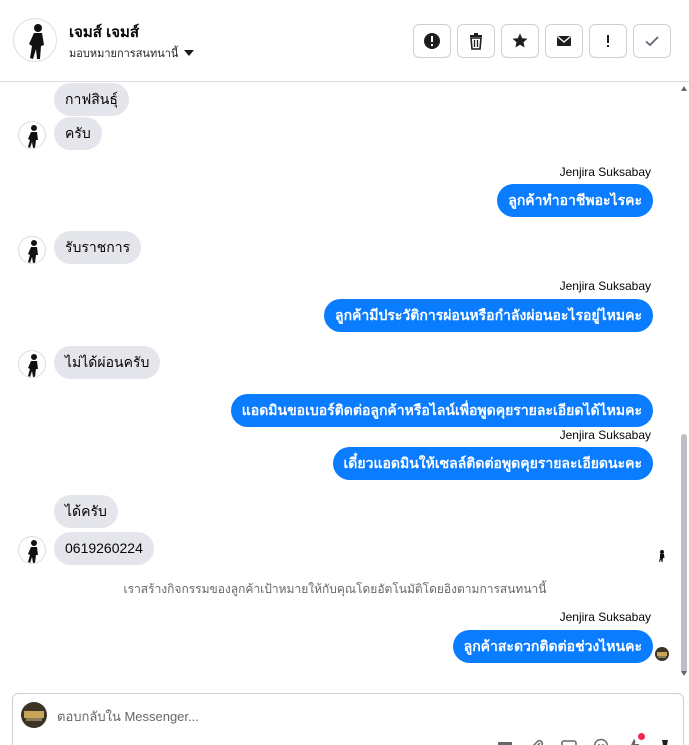 Image resolution: width=689 pixels, height=745 pixels. Describe the element at coordinates (98, 247) in the screenshot. I see `incoming-message: รับราชการ` at that location.